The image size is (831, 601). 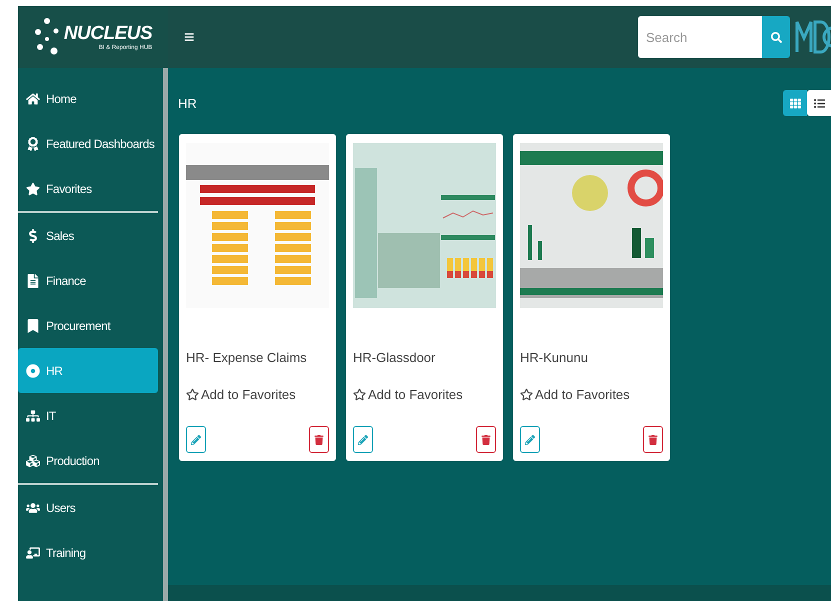 What do you see at coordinates (795, 103) in the screenshot?
I see `grid-icon` at bounding box center [795, 103].